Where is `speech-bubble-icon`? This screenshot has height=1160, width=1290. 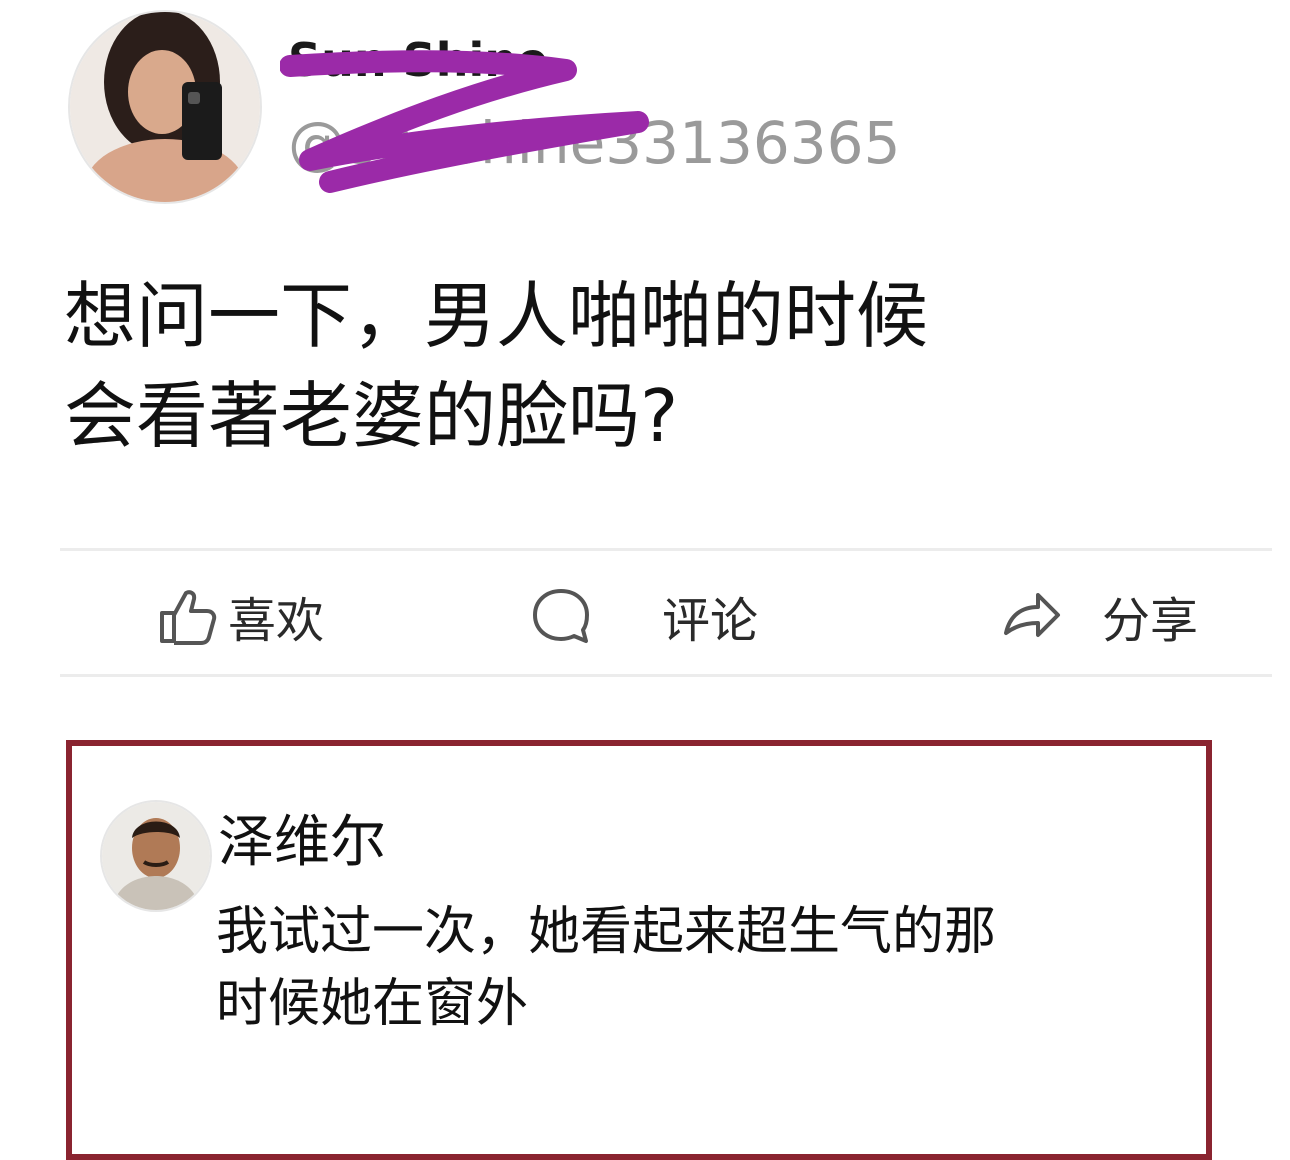 speech-bubble-icon is located at coordinates (561, 616).